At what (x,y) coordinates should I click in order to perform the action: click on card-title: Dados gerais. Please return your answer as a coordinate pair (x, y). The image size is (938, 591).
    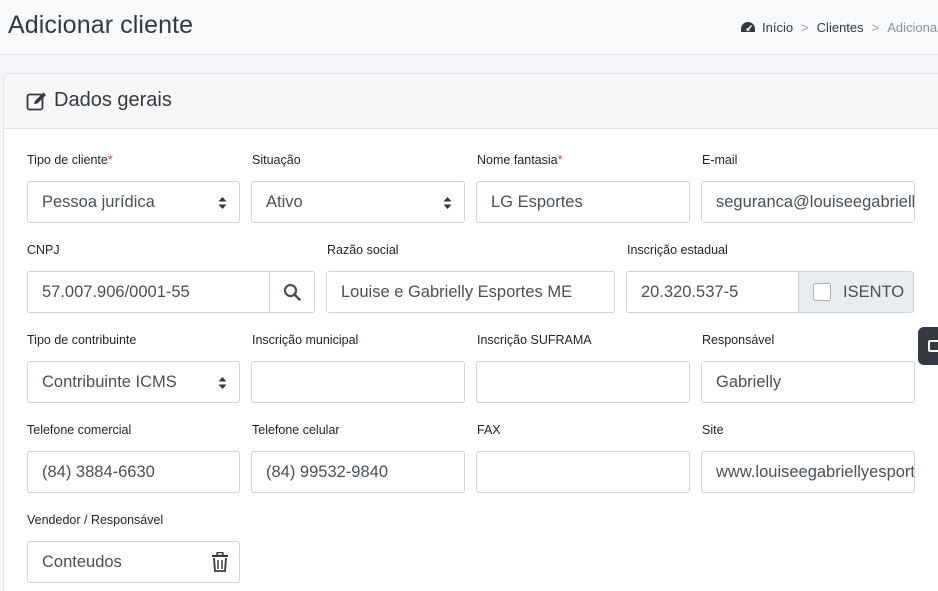
    Looking at the image, I should click on (99, 100).